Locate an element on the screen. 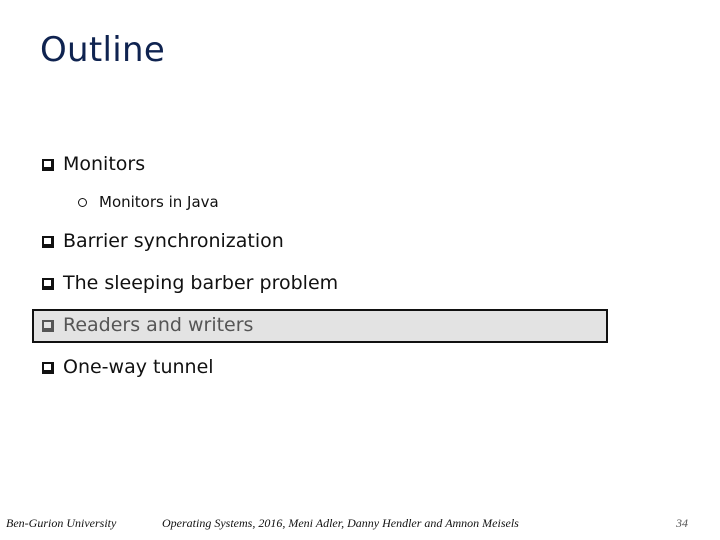  footer-university: Ben-Gurion University is located at coordinates (61, 523).